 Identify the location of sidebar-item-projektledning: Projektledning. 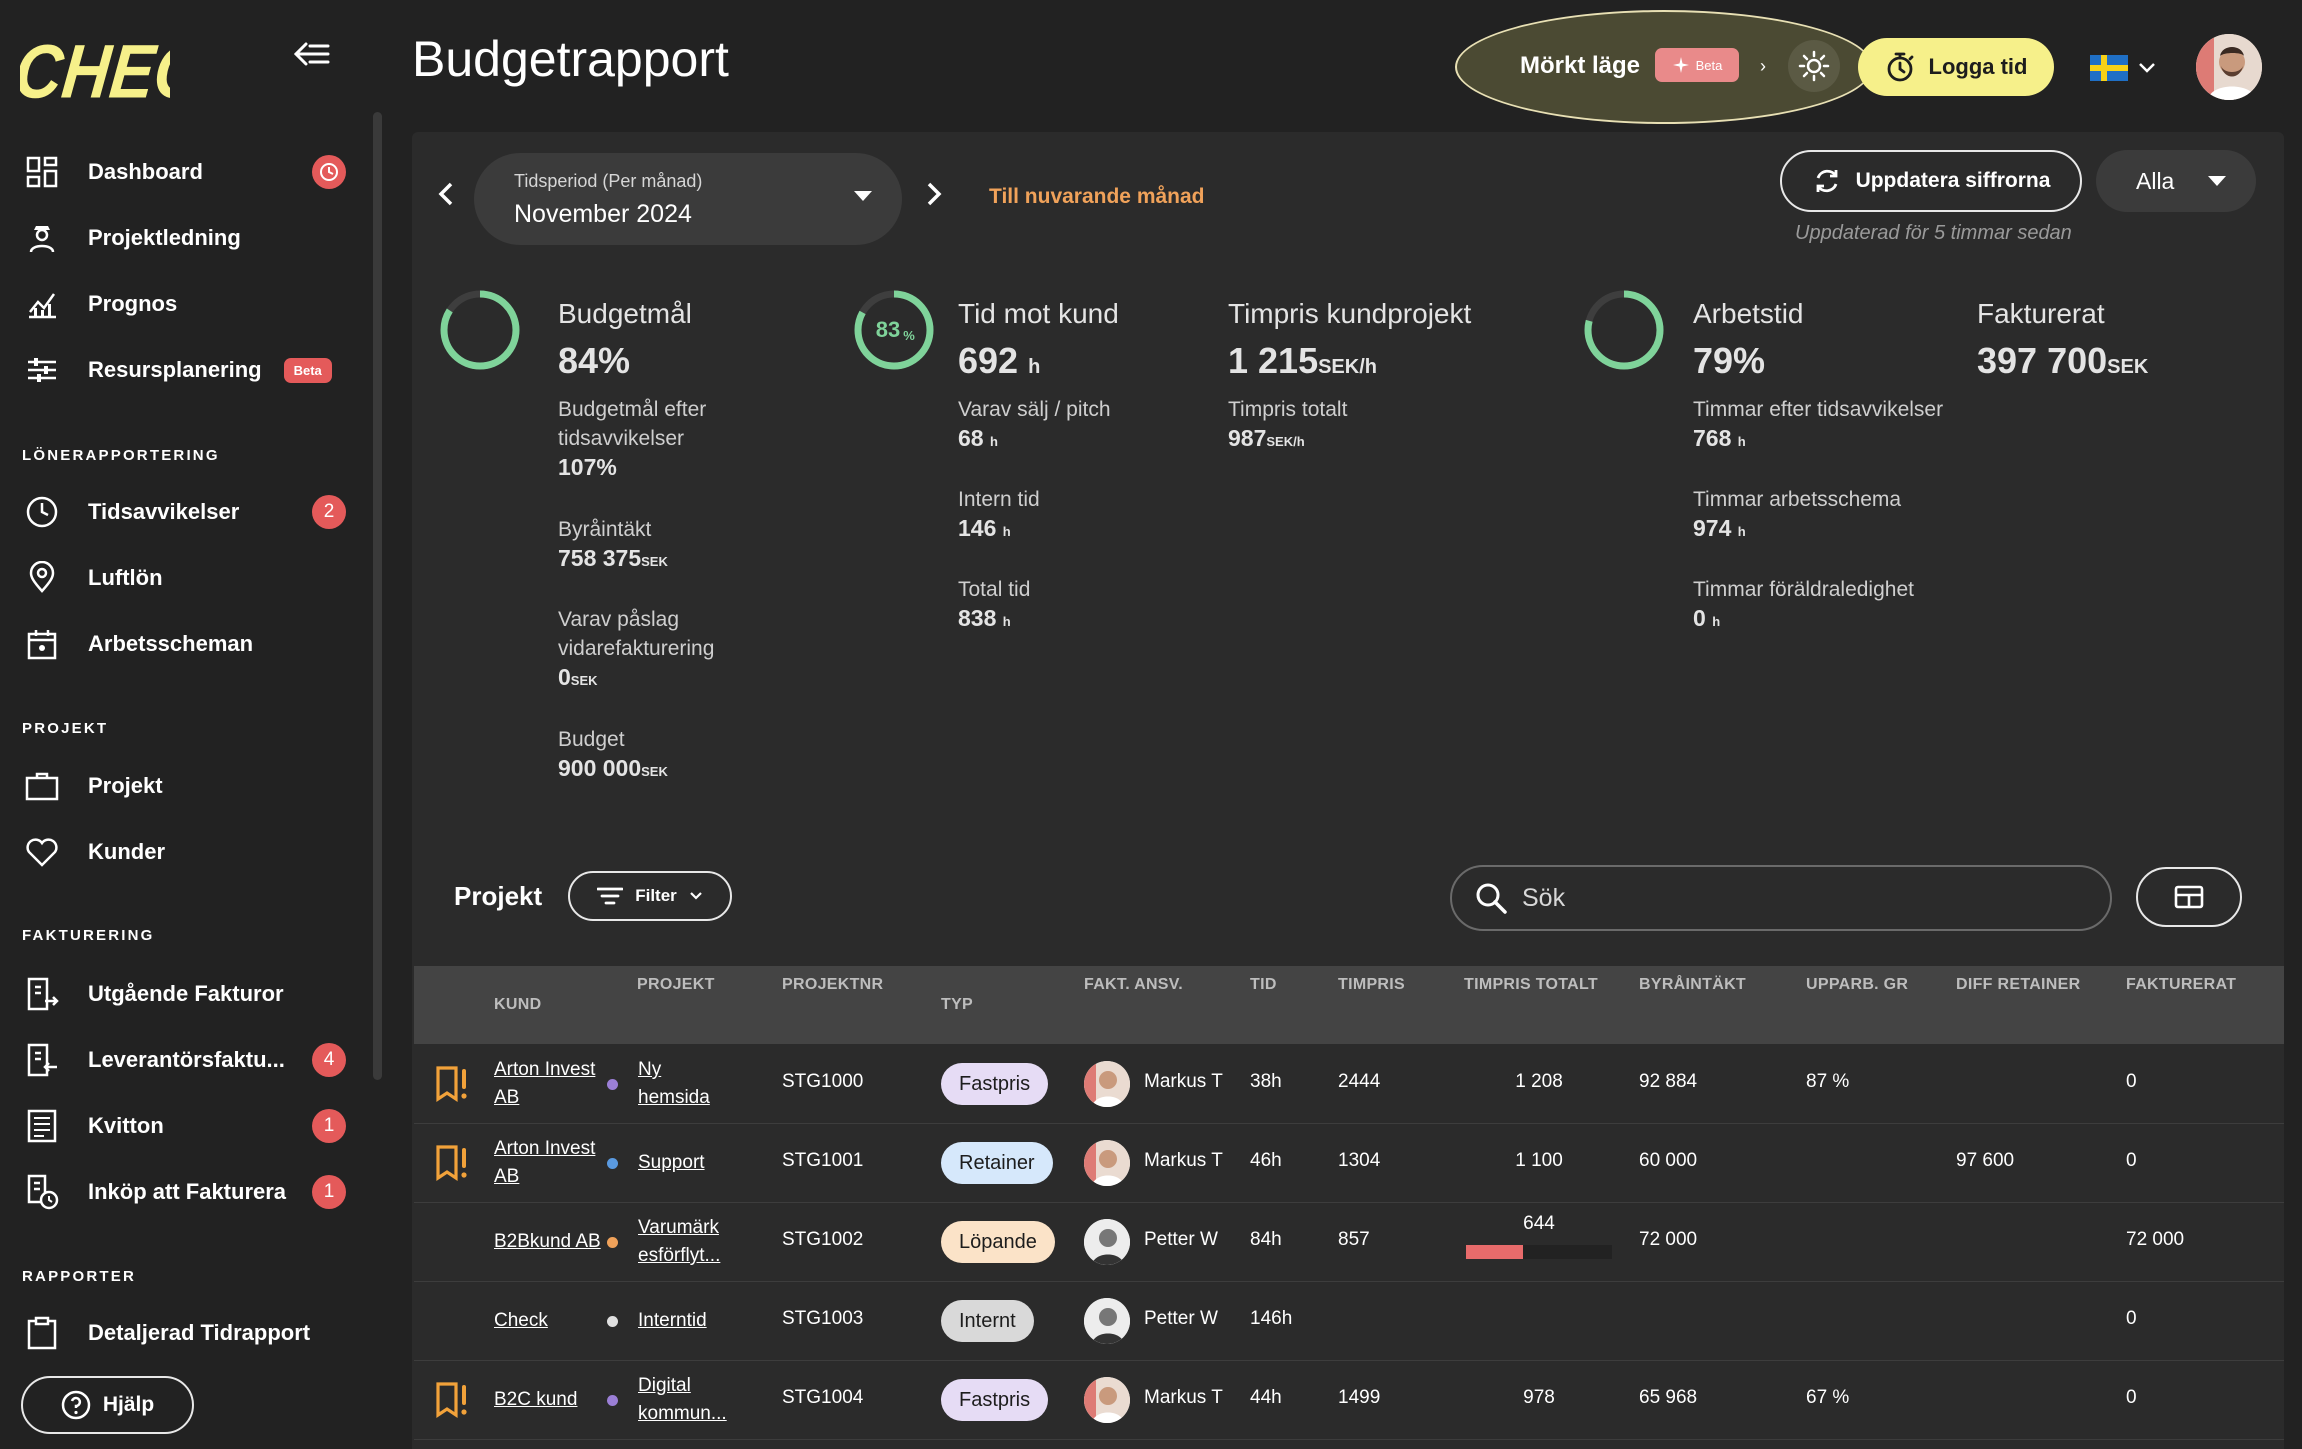
(187, 238).